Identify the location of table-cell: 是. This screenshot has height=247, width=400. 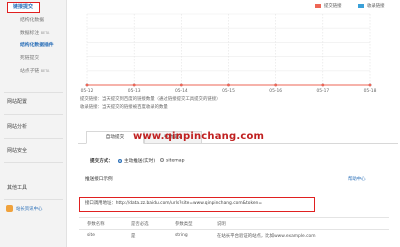
(145, 235).